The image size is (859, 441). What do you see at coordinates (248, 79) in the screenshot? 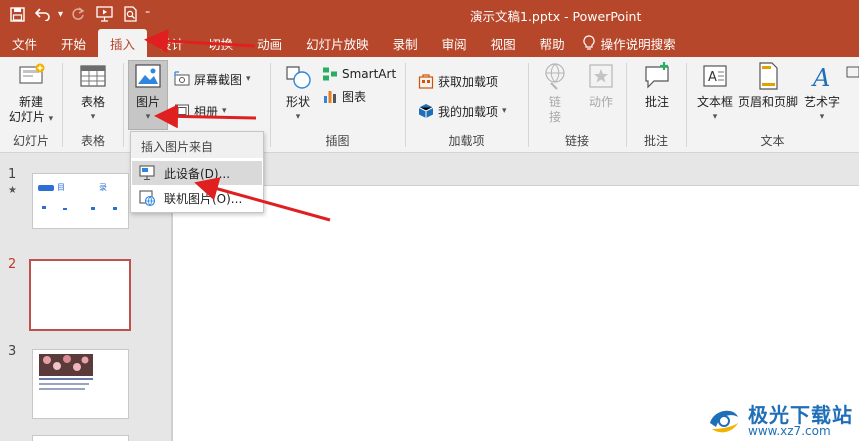
I see `screenshot-dropdown-icon: ▾` at bounding box center [248, 79].